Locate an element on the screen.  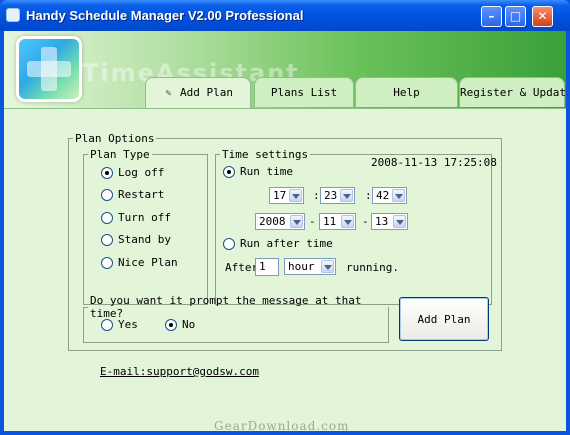
tab-panel-border is located at coordinates (285, 108).